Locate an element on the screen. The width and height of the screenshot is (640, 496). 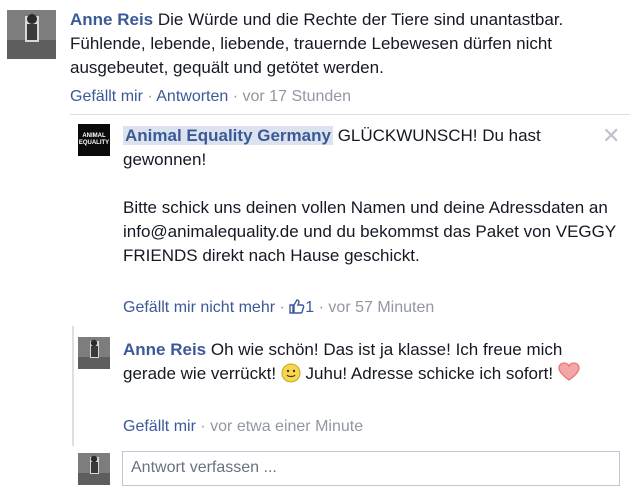
thumbs-up-icon is located at coordinates (297, 306).